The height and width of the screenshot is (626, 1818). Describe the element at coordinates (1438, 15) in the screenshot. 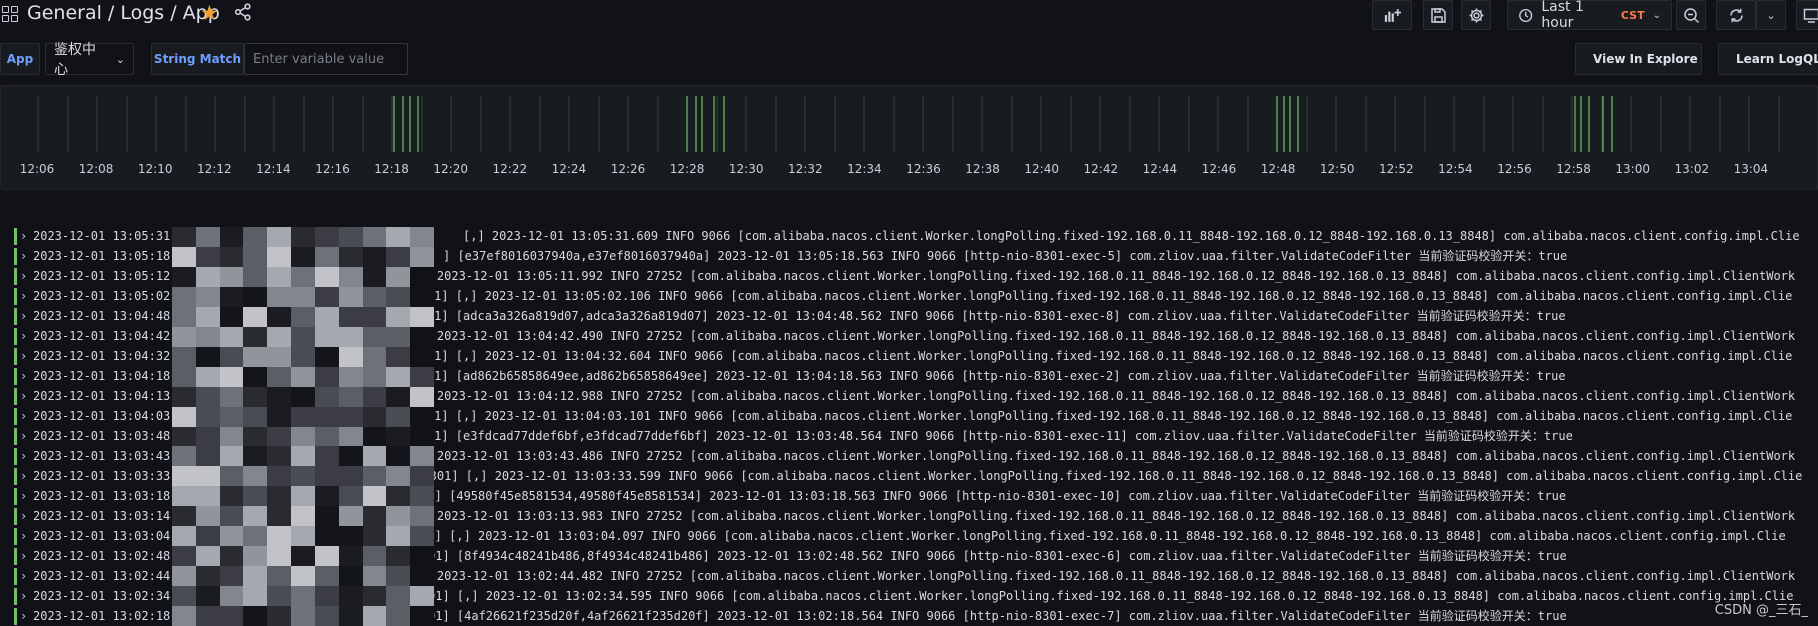

I see `save-dashboard-button` at that location.